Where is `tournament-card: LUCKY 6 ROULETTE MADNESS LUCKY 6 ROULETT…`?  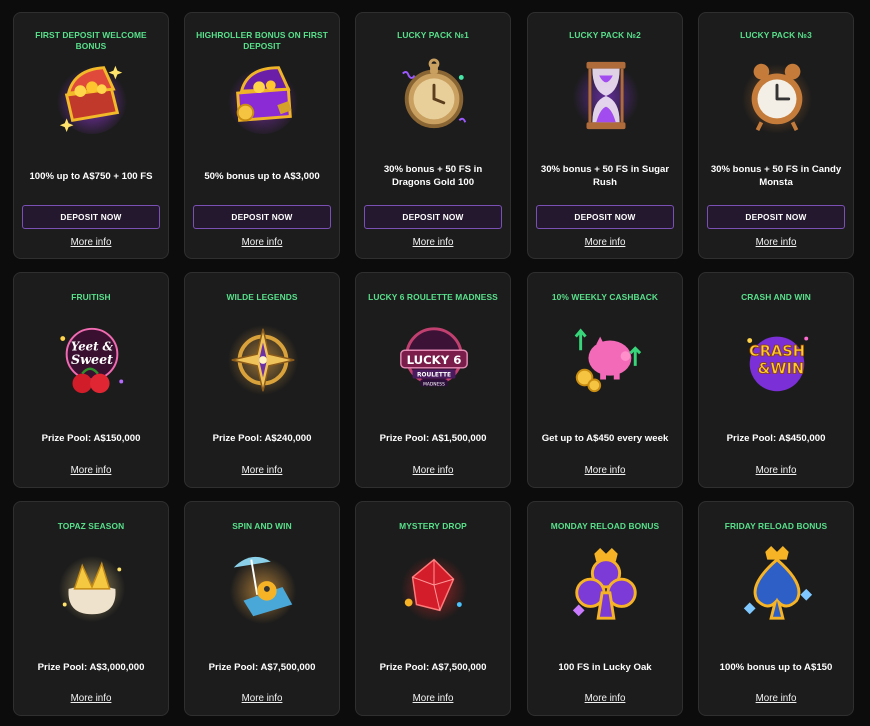
tournament-card: LUCKY 6 ROULETTE MADNESS LUCKY 6 ROULETT… is located at coordinates (433, 380).